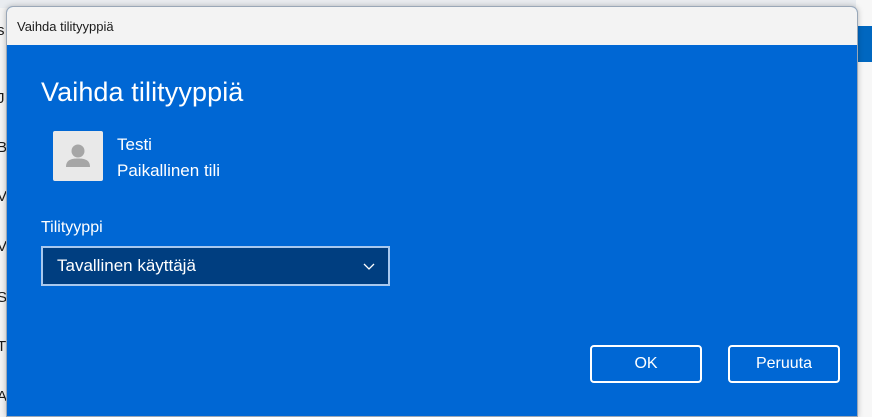 This screenshot has width=872, height=417. What do you see at coordinates (142, 92) in the screenshot?
I see `dialog-heading: Vaihda tilityyppiä` at bounding box center [142, 92].